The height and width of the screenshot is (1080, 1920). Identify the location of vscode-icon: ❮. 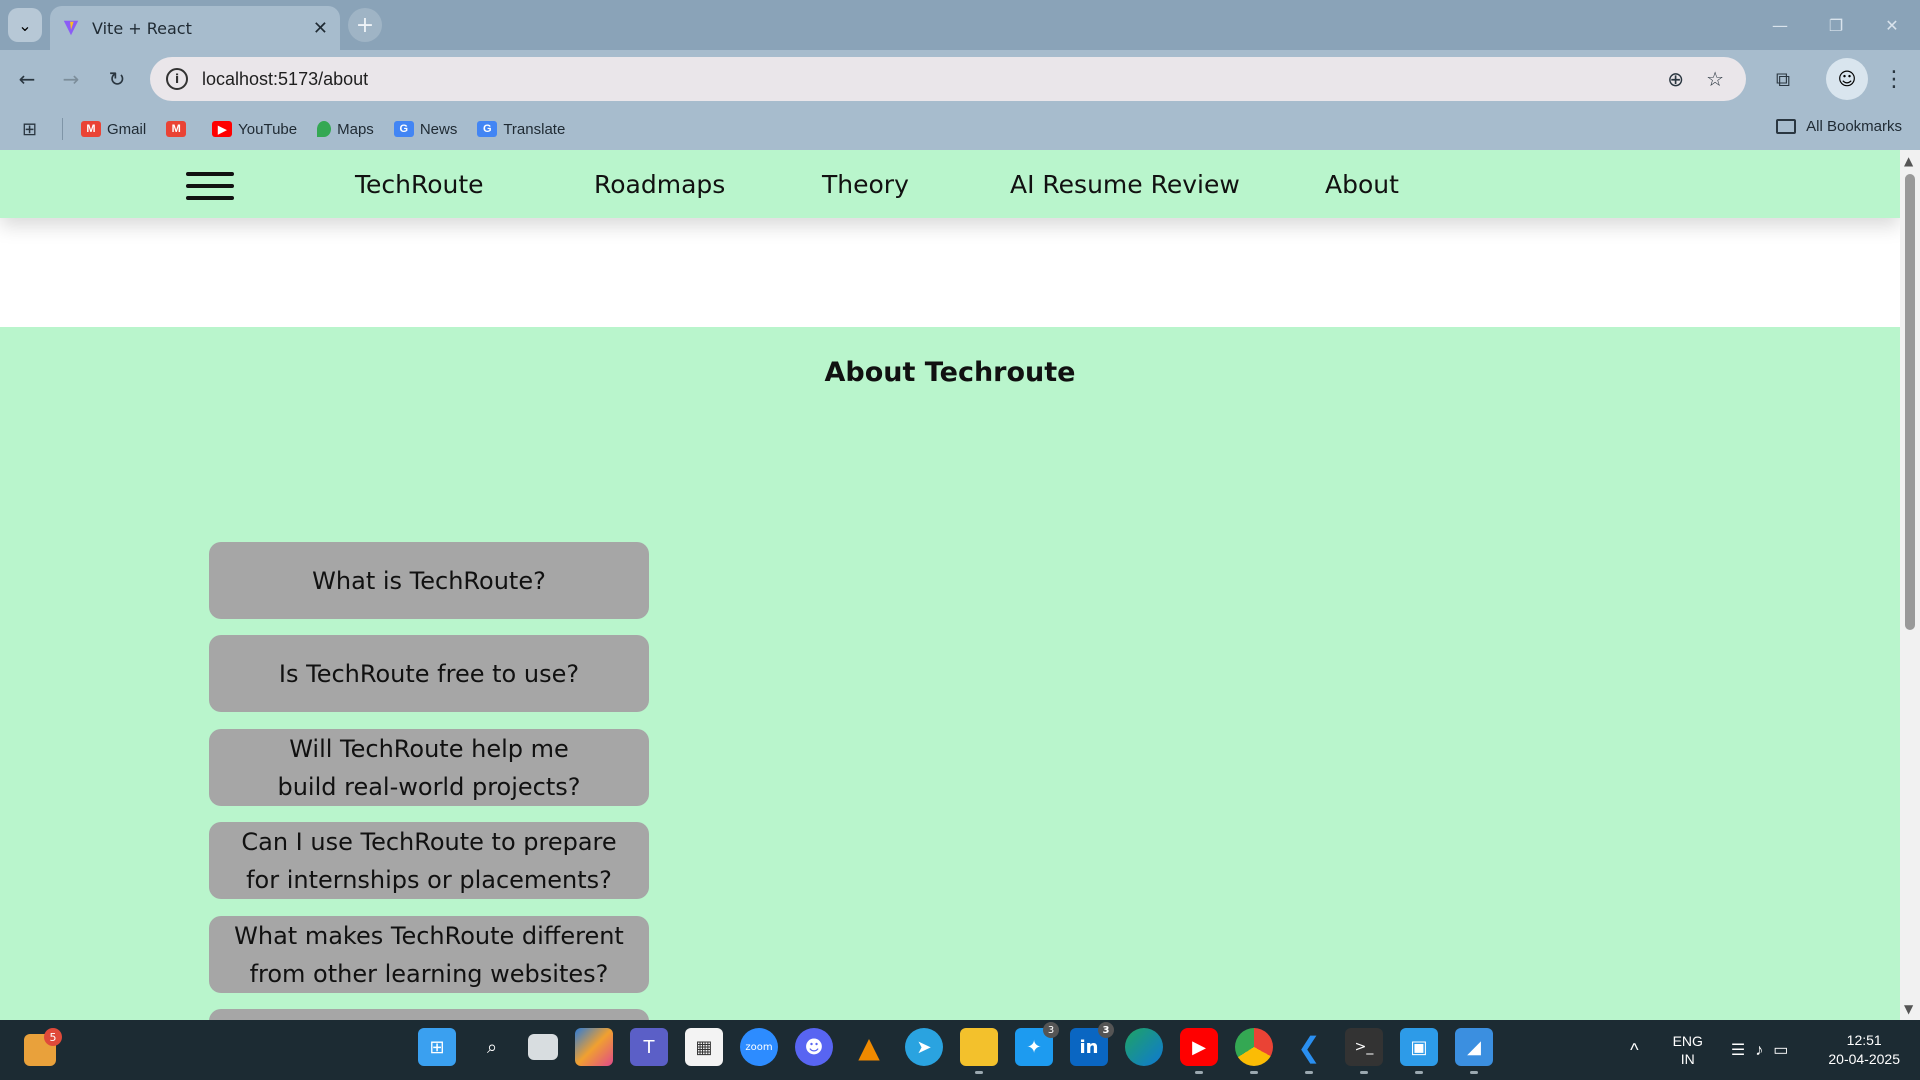
(1309, 1051).